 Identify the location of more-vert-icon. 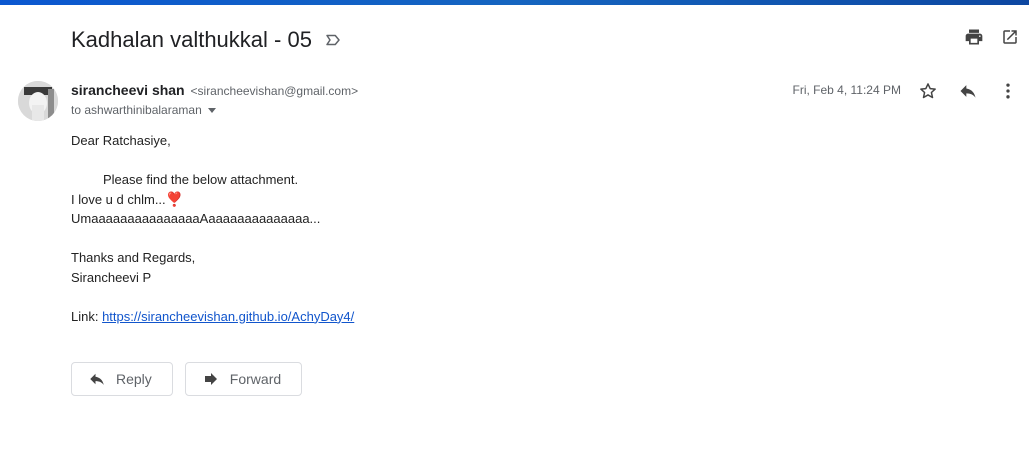
(1008, 91).